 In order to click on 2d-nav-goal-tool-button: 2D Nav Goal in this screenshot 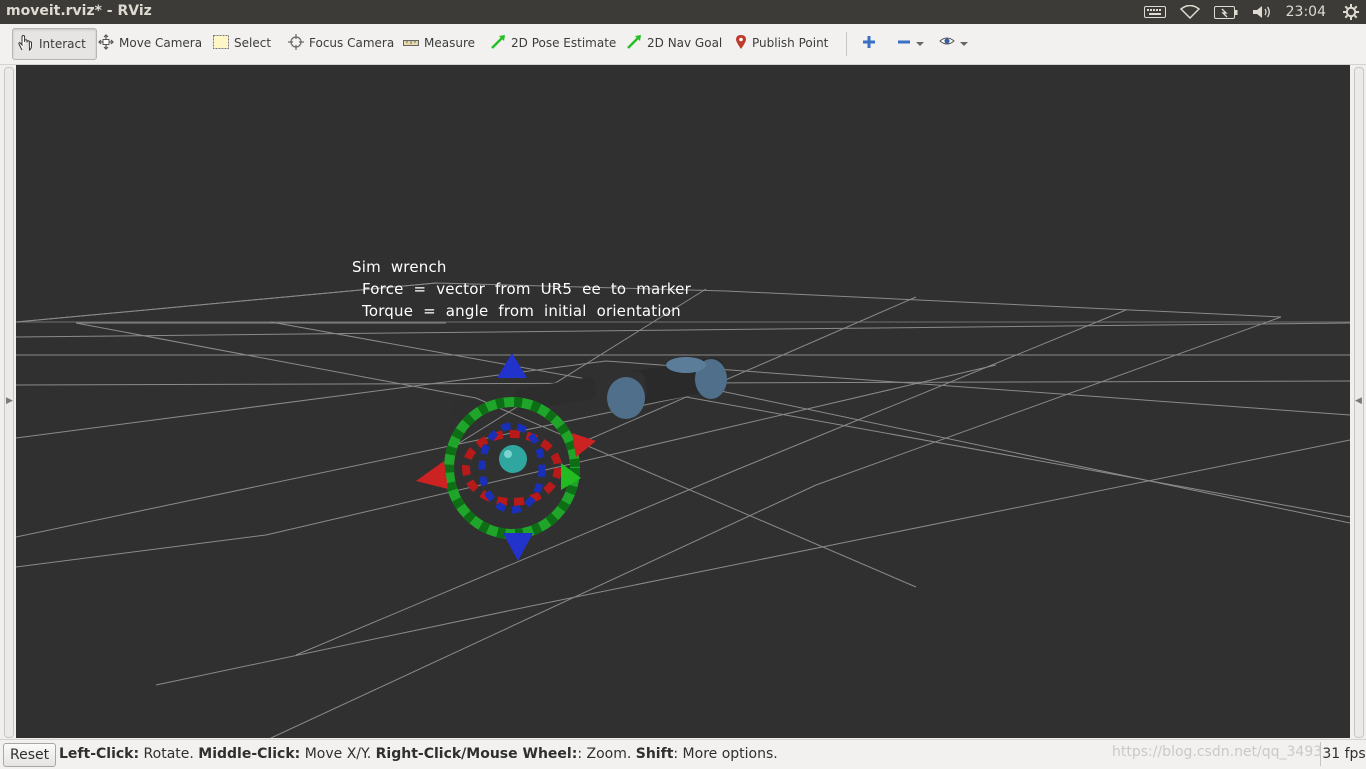, I will do `click(674, 43)`.